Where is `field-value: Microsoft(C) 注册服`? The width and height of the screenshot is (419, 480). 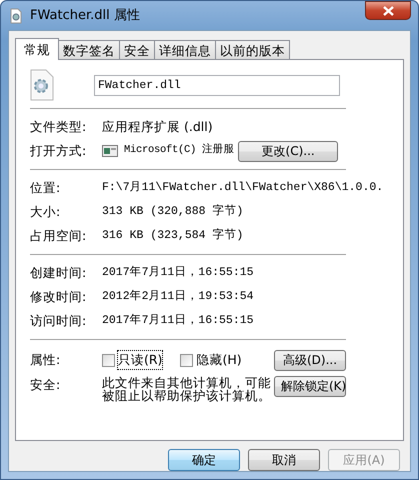
field-value: Microsoft(C) 注册服 is located at coordinates (179, 150).